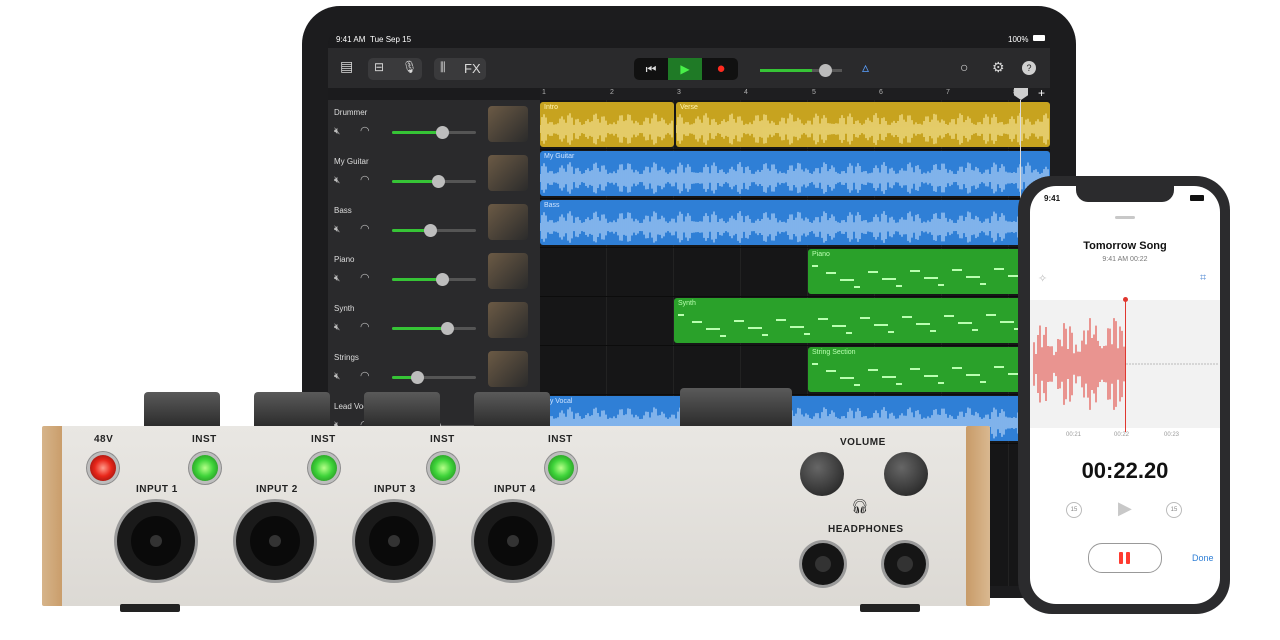 The image size is (1280, 640). I want to click on record-icon: ●, so click(721, 69).